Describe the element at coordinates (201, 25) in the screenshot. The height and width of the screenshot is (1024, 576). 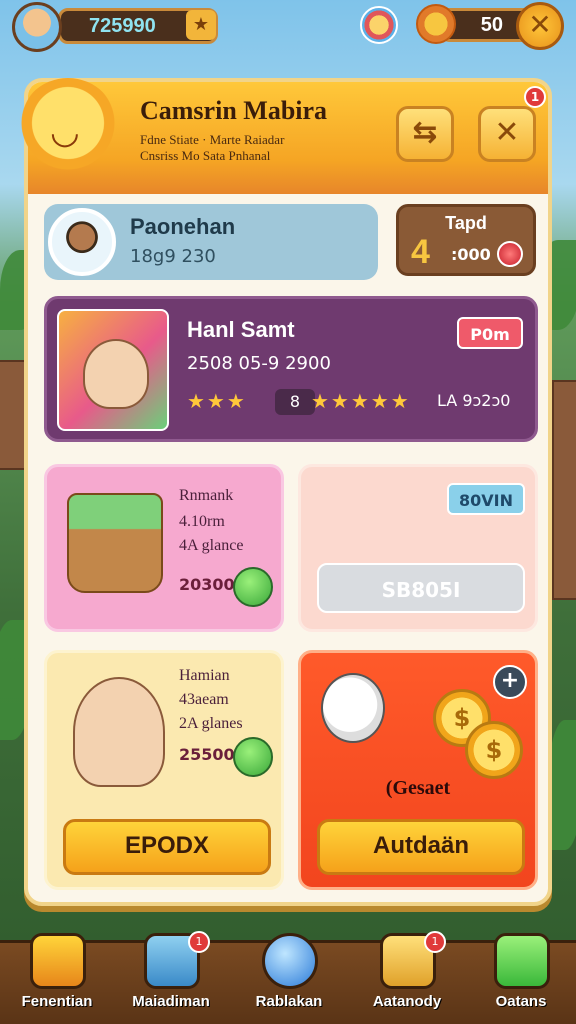
I see `add-coins-button: ★` at that location.